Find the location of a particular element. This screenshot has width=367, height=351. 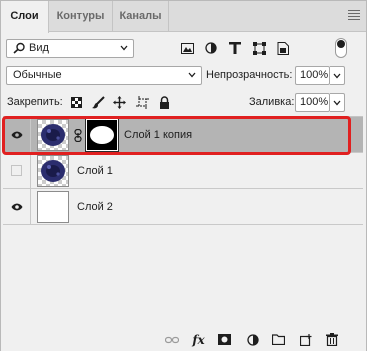

filter-shape-icon is located at coordinates (259, 48).